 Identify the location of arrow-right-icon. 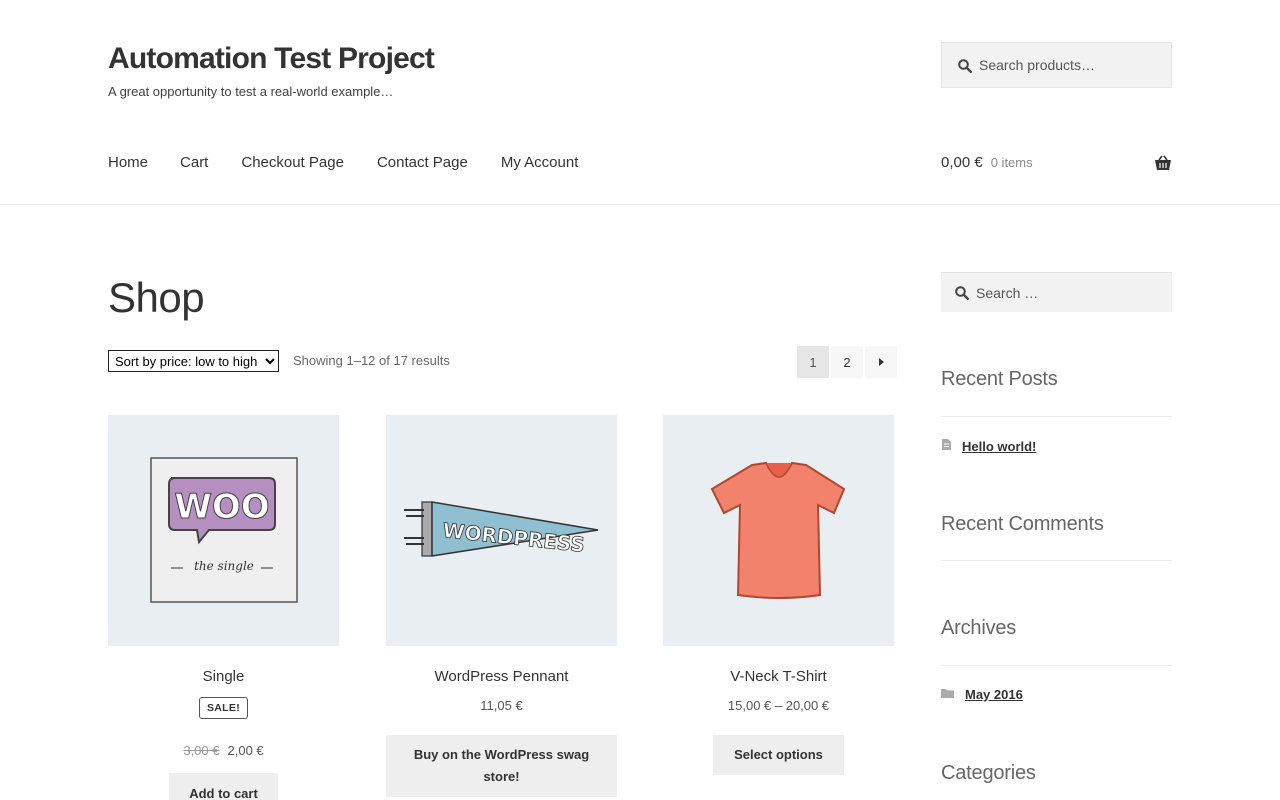
(881, 362).